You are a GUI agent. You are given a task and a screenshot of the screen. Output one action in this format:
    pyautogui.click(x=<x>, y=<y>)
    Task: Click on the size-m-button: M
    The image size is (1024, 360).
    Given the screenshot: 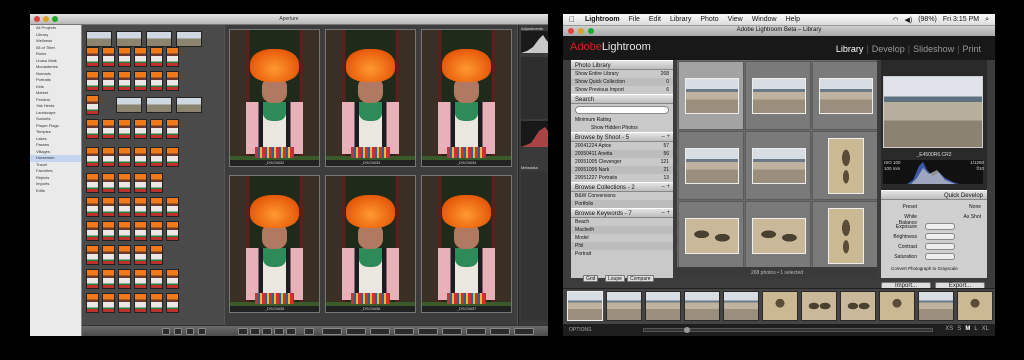 What is the action you would take?
    pyautogui.click(x=967, y=329)
    